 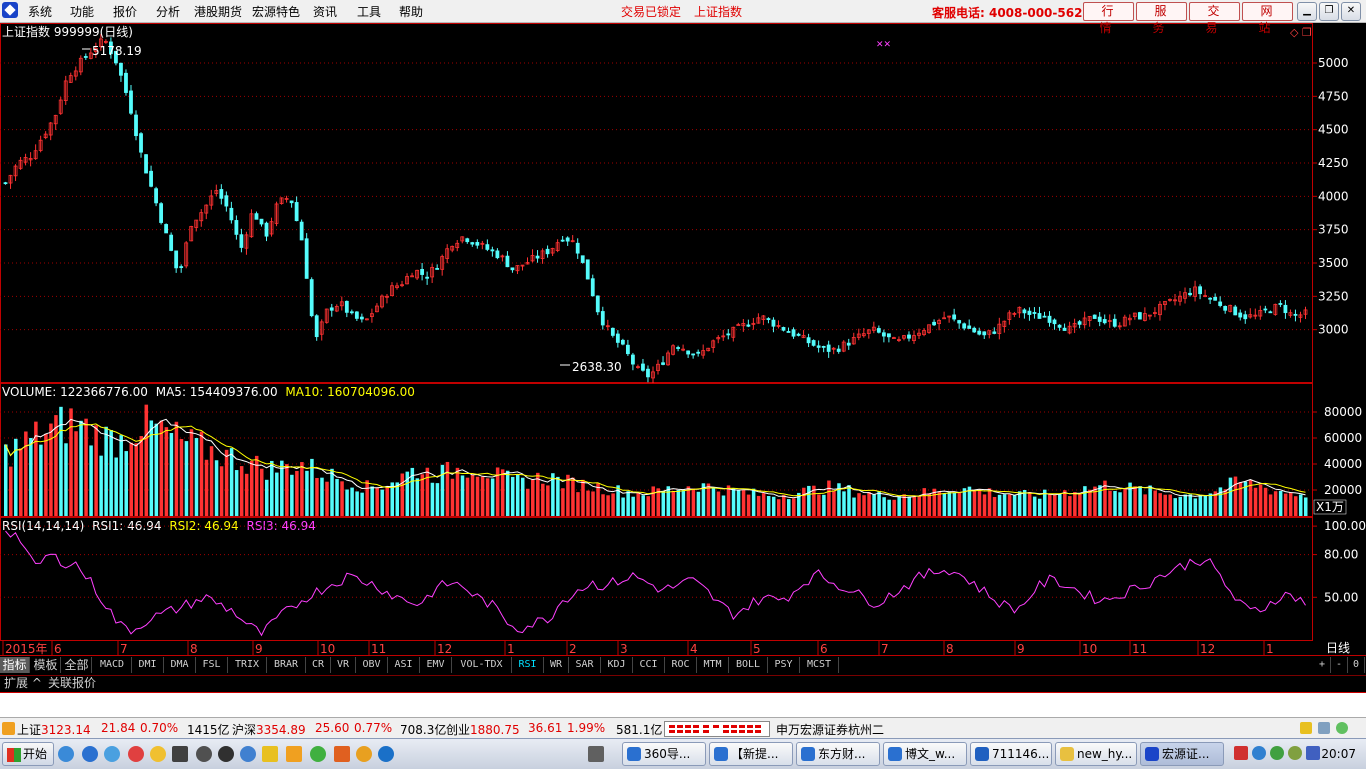 What do you see at coordinates (596, 754) in the screenshot?
I see `keyboard-icon` at bounding box center [596, 754].